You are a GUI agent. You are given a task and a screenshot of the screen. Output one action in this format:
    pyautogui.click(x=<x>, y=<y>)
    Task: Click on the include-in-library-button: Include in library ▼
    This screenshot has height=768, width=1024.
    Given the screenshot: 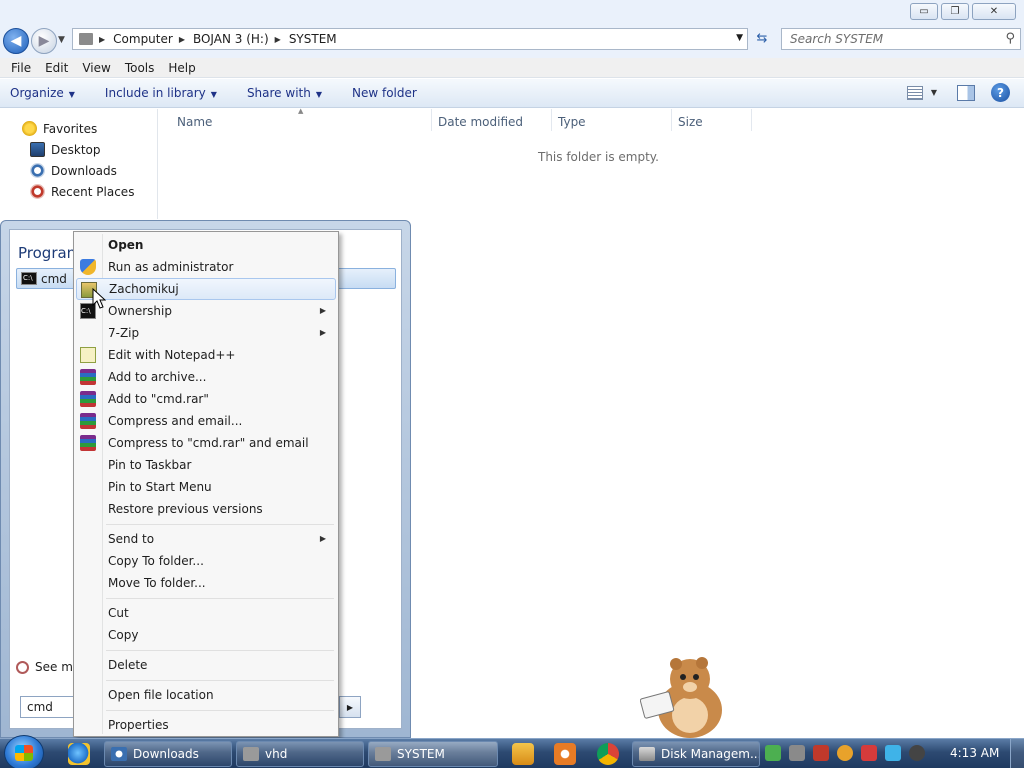 What is the action you would take?
    pyautogui.click(x=161, y=93)
    